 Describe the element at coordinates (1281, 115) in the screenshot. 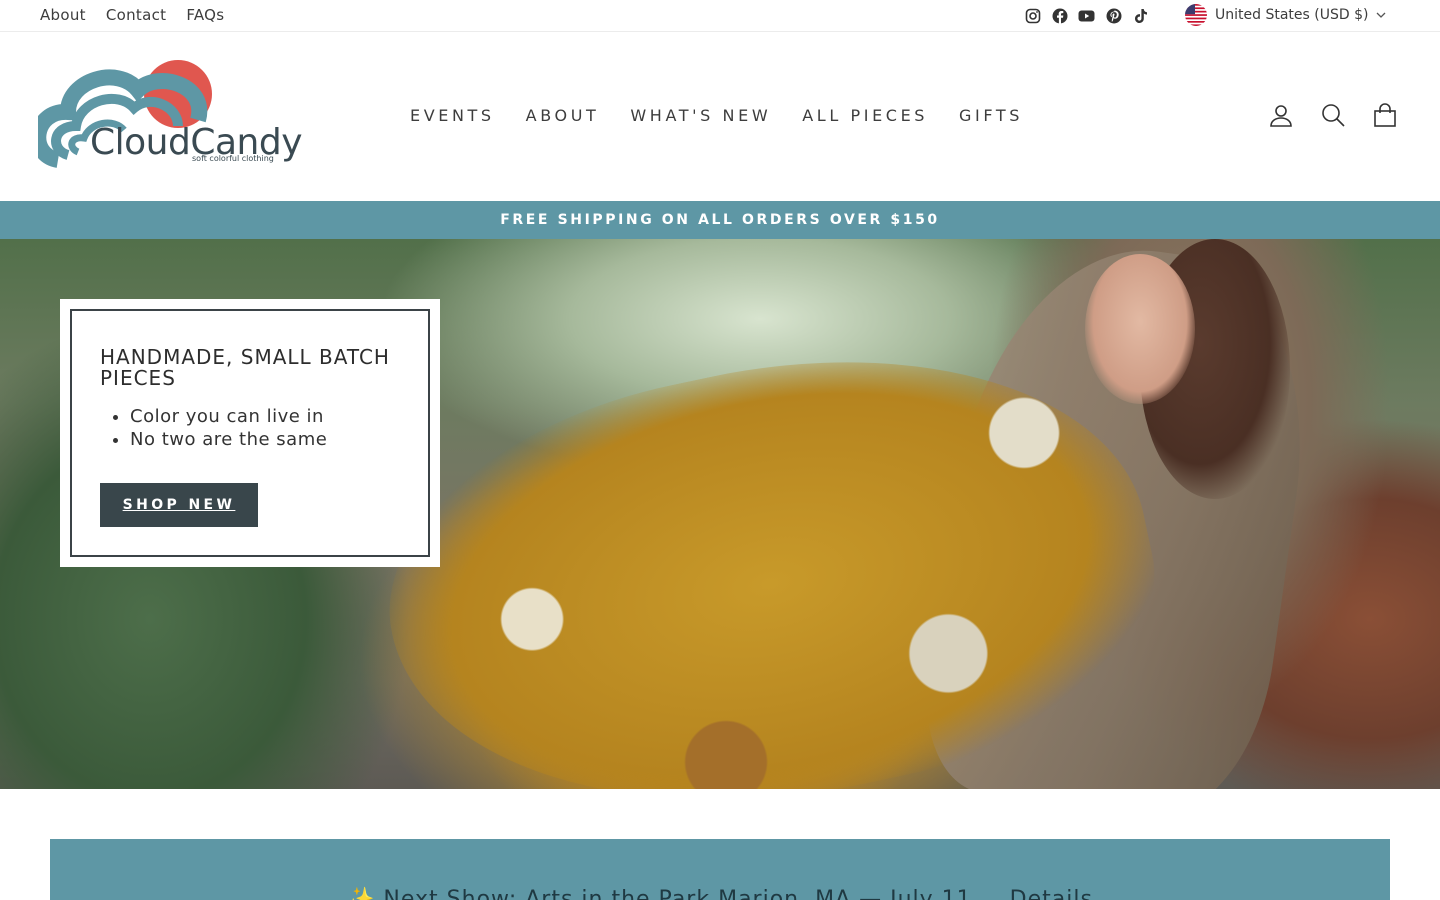

I see `account-icon` at that location.